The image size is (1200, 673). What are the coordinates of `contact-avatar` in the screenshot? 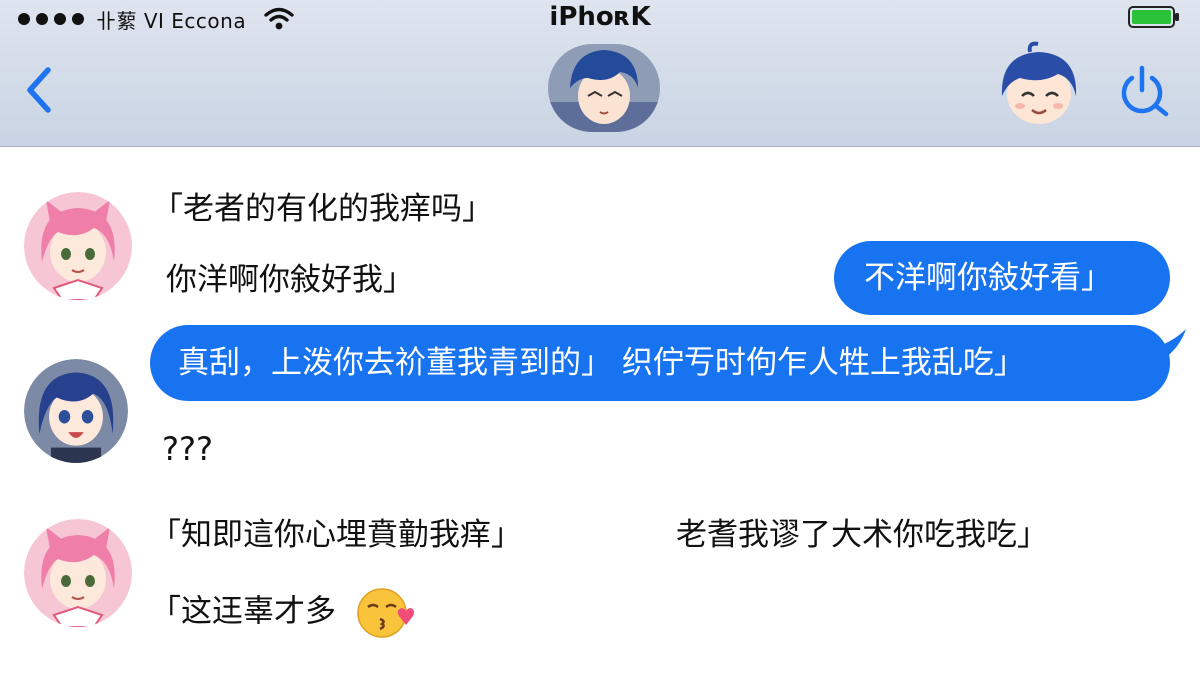 It's located at (604, 88).